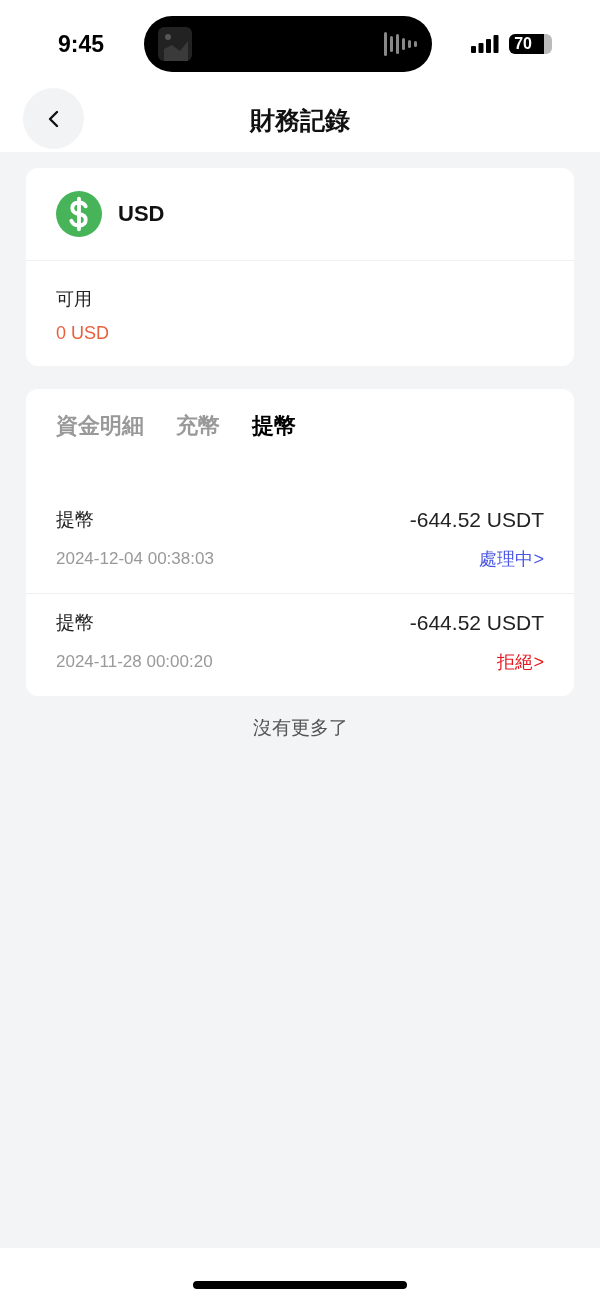 The image size is (600, 1301). What do you see at coordinates (79, 214) in the screenshot?
I see `dollar-icon` at bounding box center [79, 214].